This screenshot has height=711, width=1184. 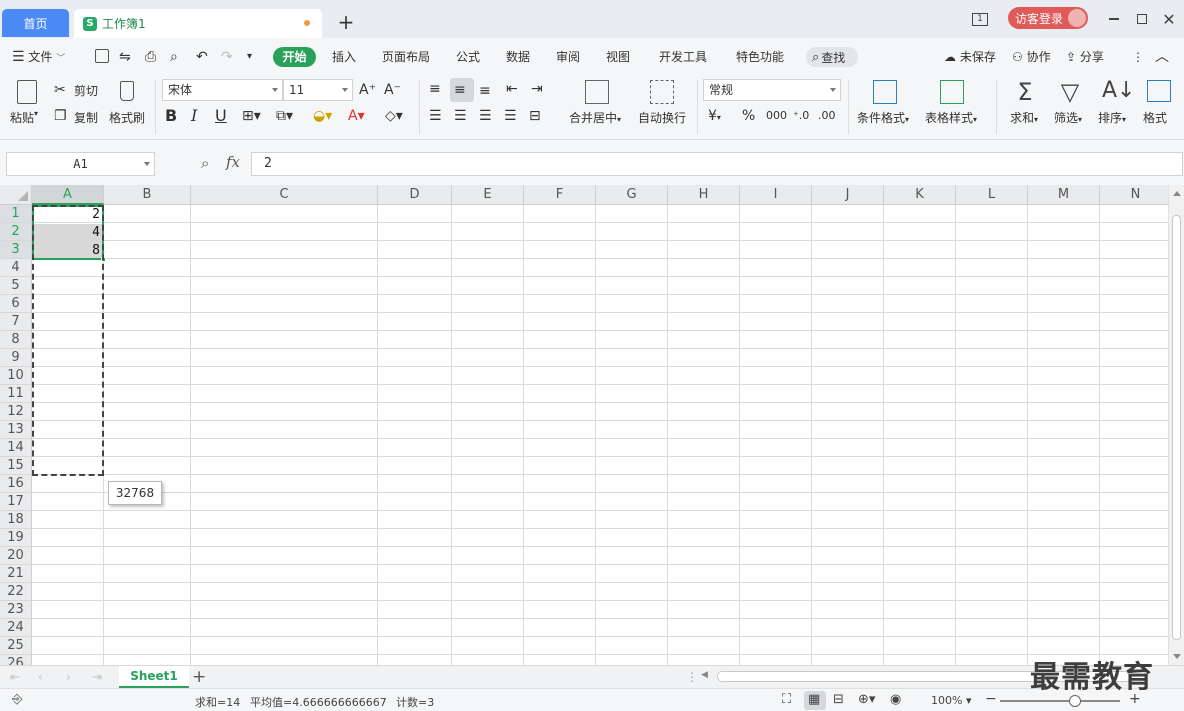 What do you see at coordinates (16, 556) in the screenshot?
I see `row-header-20: 20` at bounding box center [16, 556].